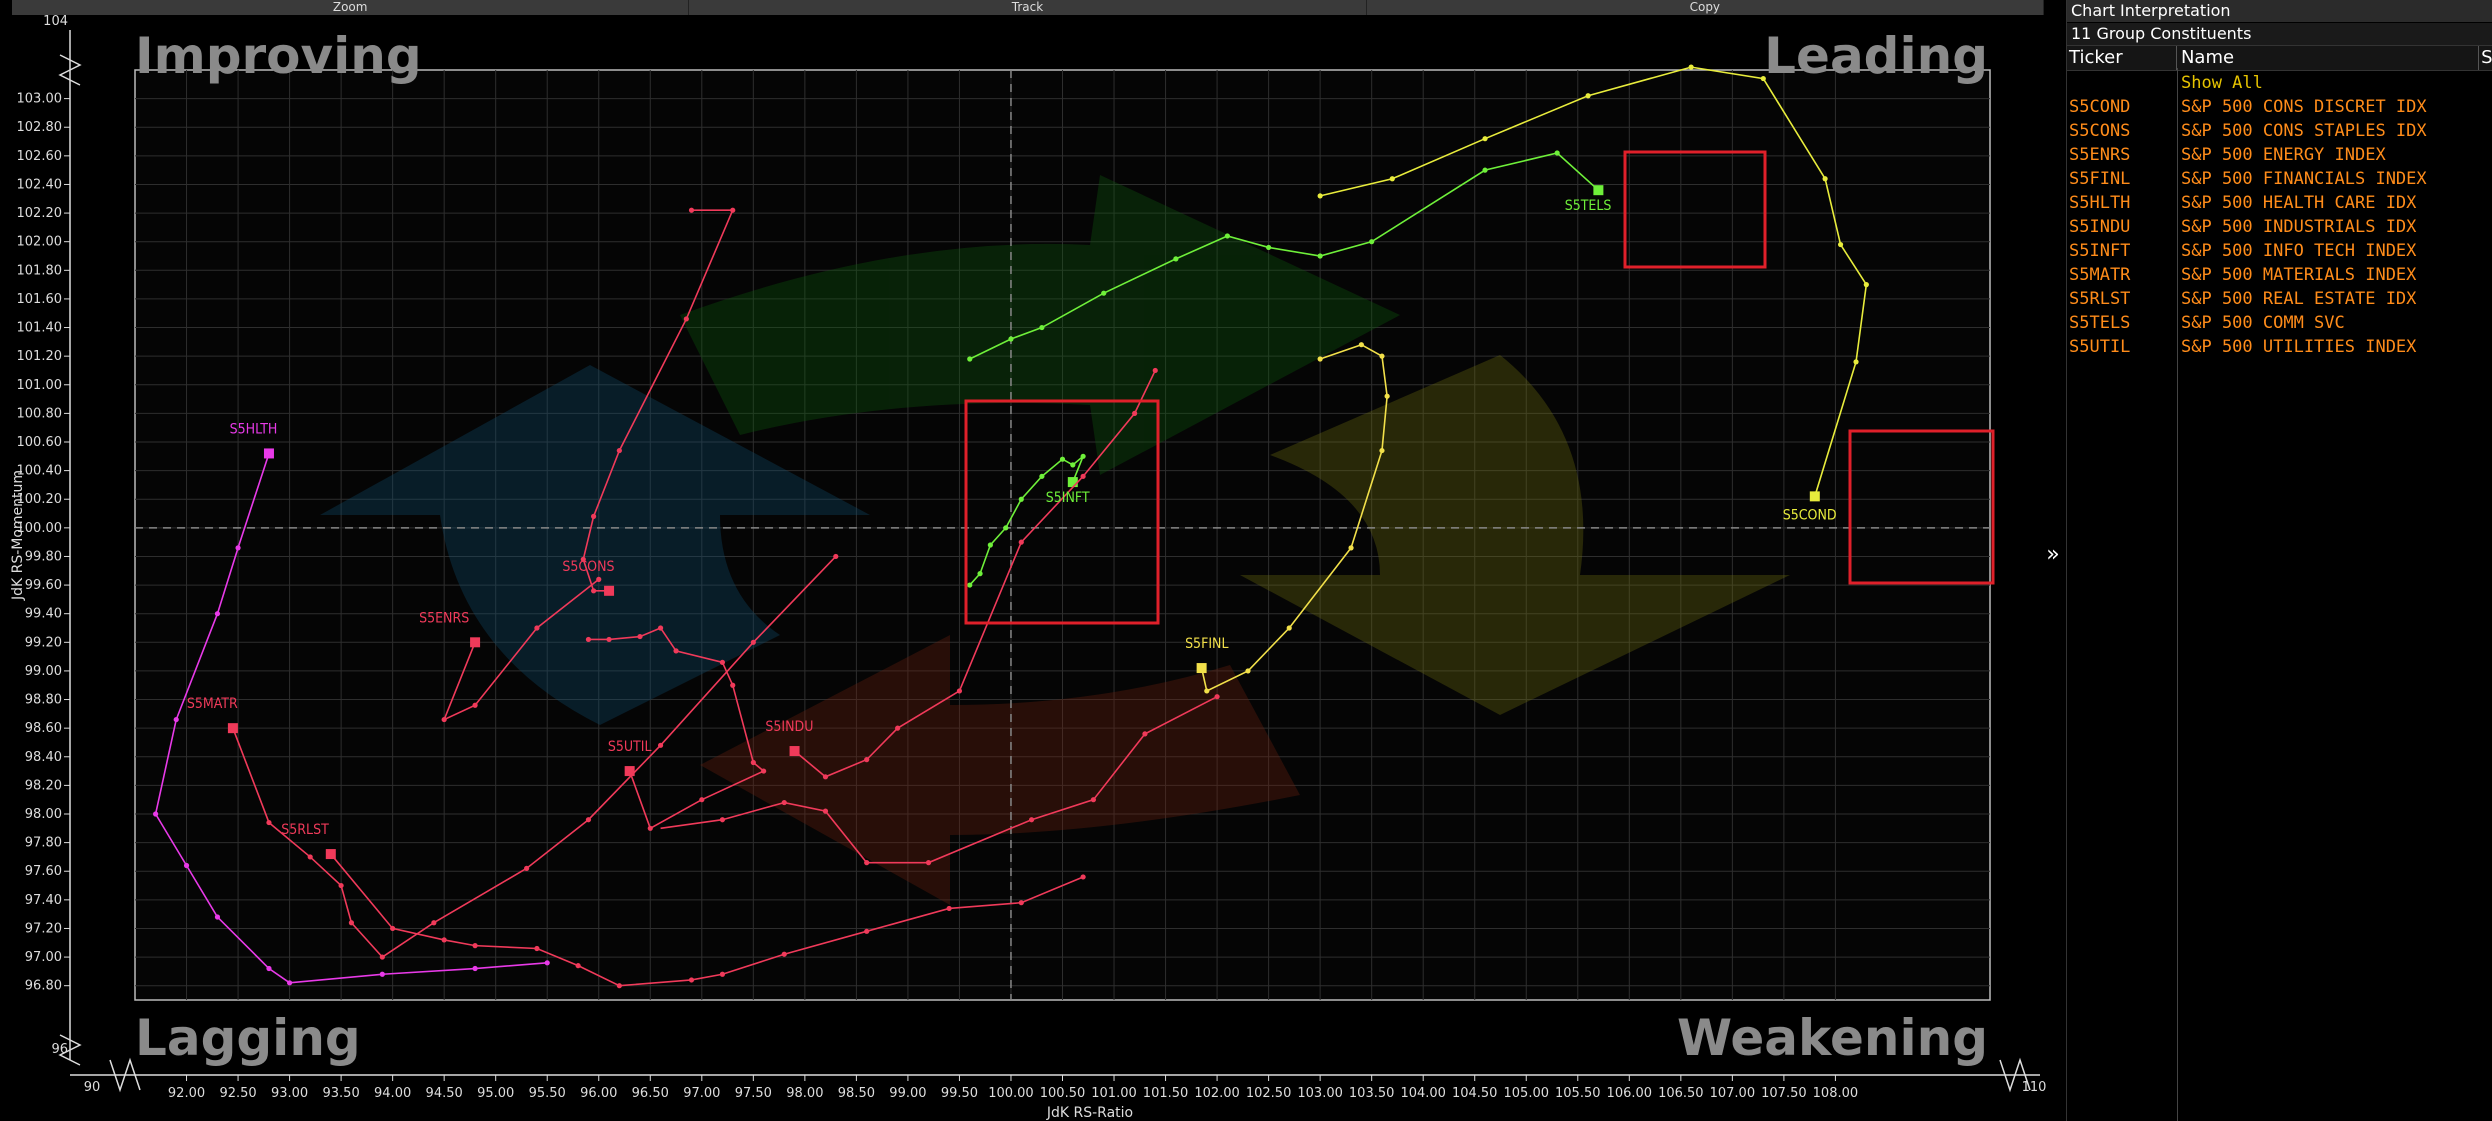  What do you see at coordinates (2122, 58) in the screenshot?
I see `column-header-ticker: Ticker` at bounding box center [2122, 58].